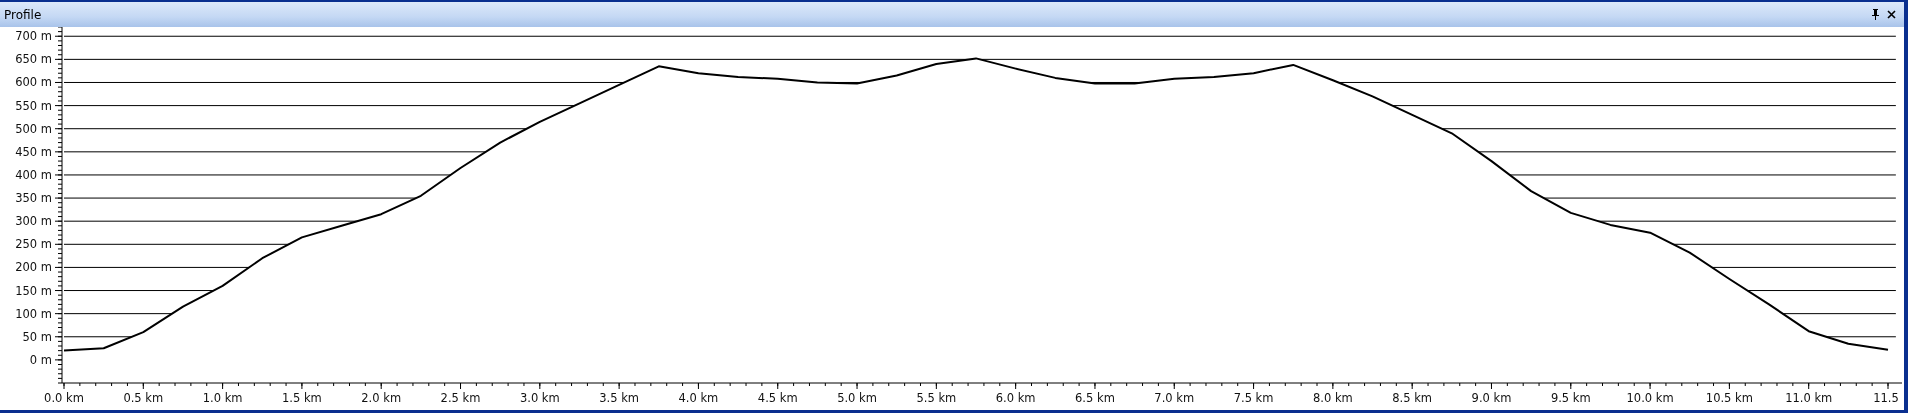 Image resolution: width=1908 pixels, height=413 pixels. What do you see at coordinates (33, 221) in the screenshot?
I see `y-tick-label: 300 m` at bounding box center [33, 221].